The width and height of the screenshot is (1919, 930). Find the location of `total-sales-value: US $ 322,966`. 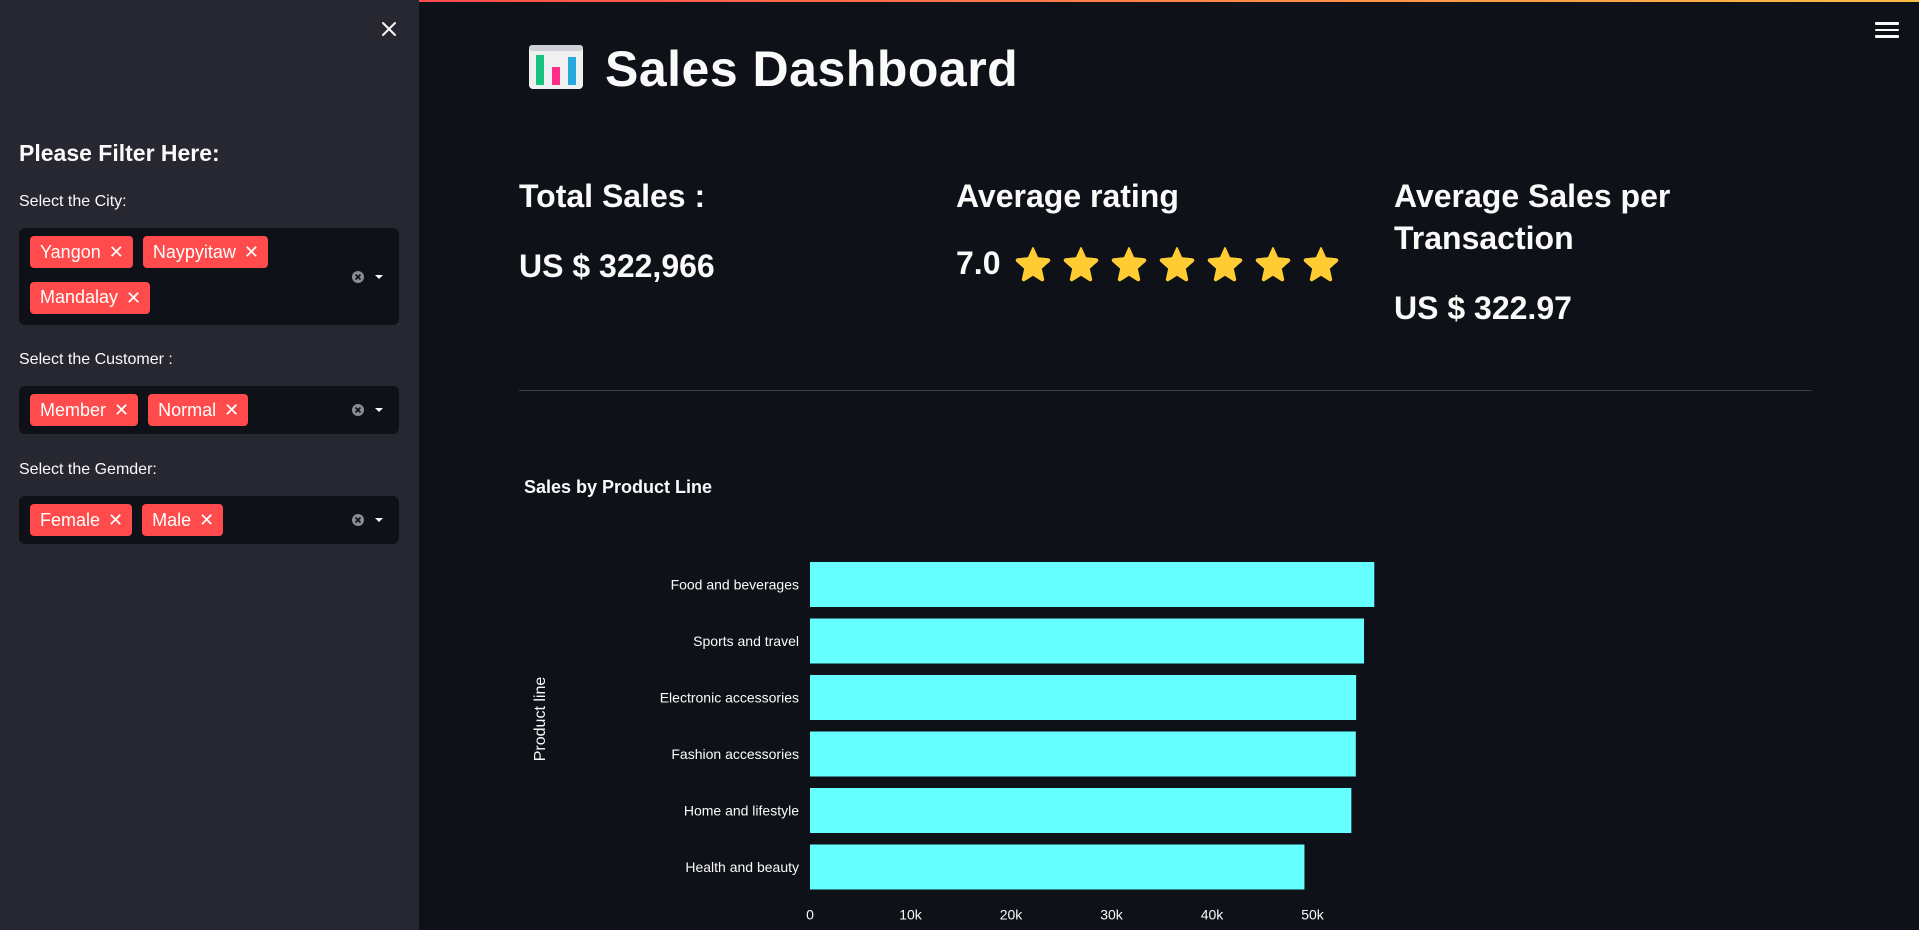

total-sales-value: US $ 322,966 is located at coordinates (617, 266).